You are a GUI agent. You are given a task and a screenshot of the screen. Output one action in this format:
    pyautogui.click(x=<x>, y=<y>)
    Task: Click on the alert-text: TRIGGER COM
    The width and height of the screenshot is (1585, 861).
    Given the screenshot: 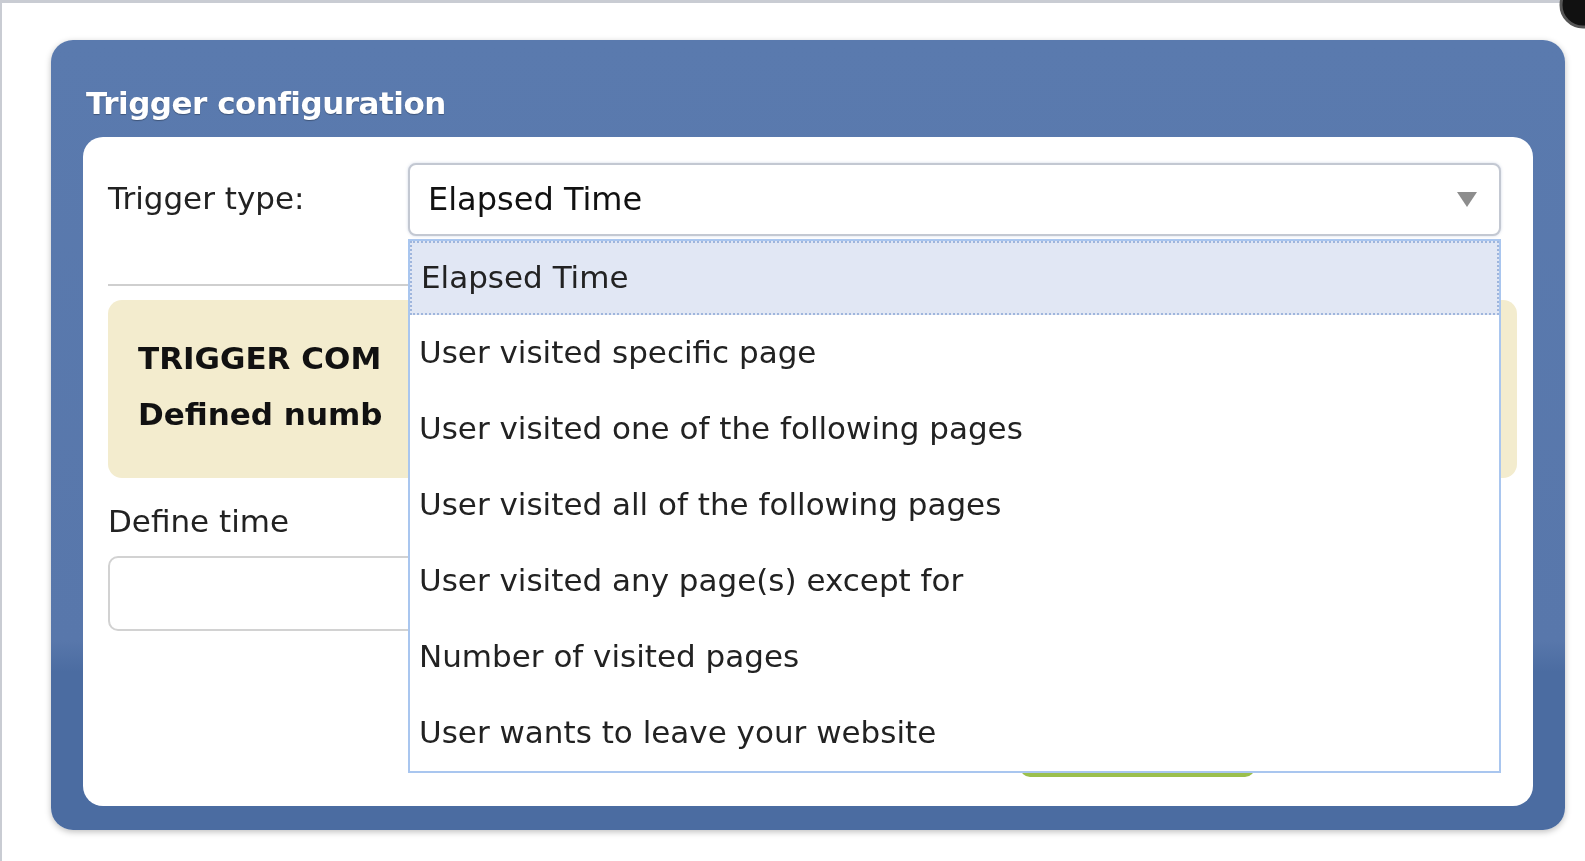 What is the action you would take?
    pyautogui.click(x=260, y=358)
    